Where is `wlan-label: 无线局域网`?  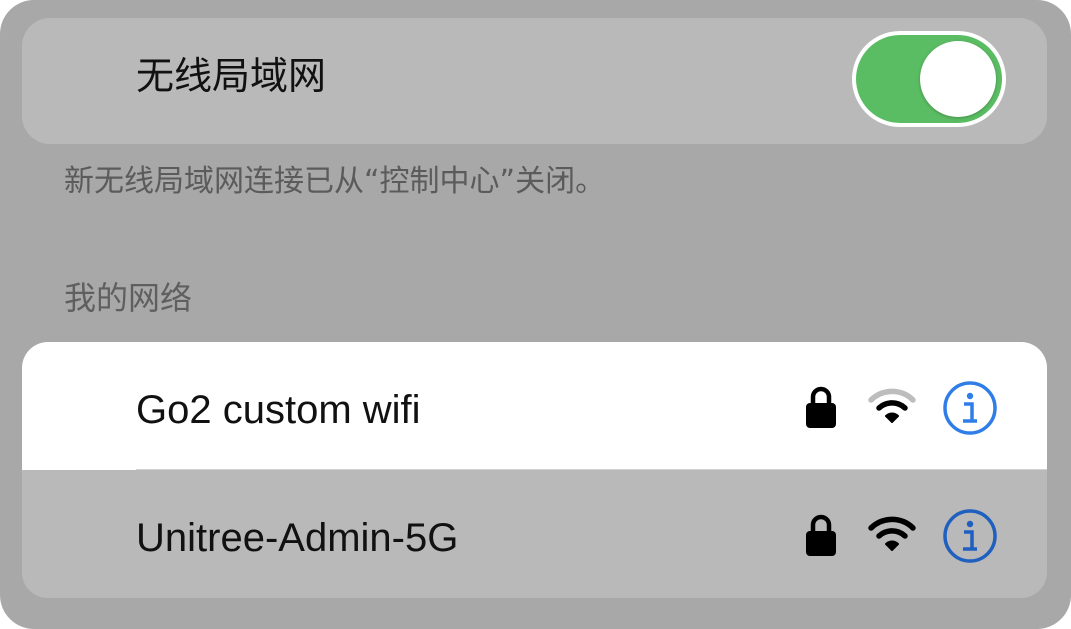
wlan-label: 无线局域网 is located at coordinates (231, 76).